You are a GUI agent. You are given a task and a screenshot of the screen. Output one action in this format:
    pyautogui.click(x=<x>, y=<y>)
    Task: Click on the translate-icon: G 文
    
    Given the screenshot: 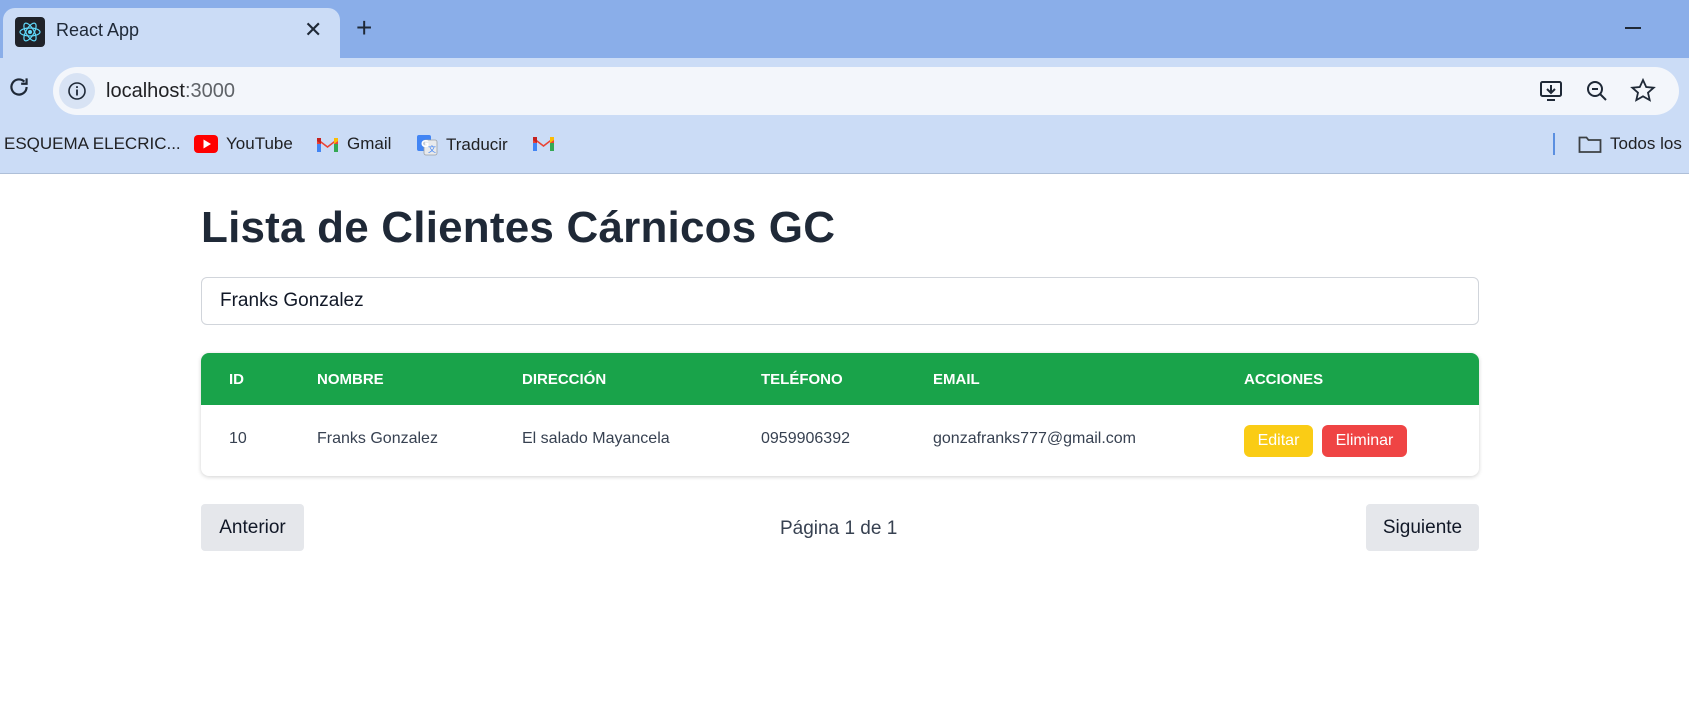 What is the action you would take?
    pyautogui.click(x=427, y=145)
    